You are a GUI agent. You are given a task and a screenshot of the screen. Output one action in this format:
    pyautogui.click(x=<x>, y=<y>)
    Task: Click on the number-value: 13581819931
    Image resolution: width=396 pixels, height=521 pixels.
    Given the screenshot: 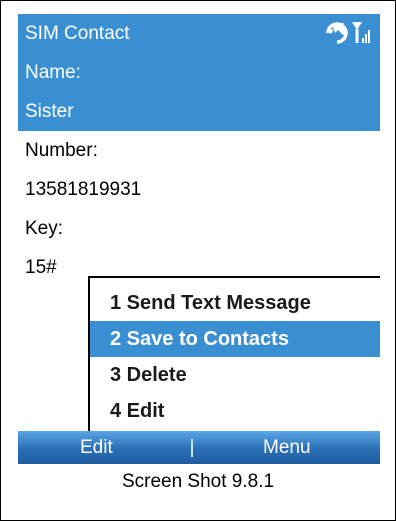 What is the action you would take?
    pyautogui.click(x=199, y=189)
    